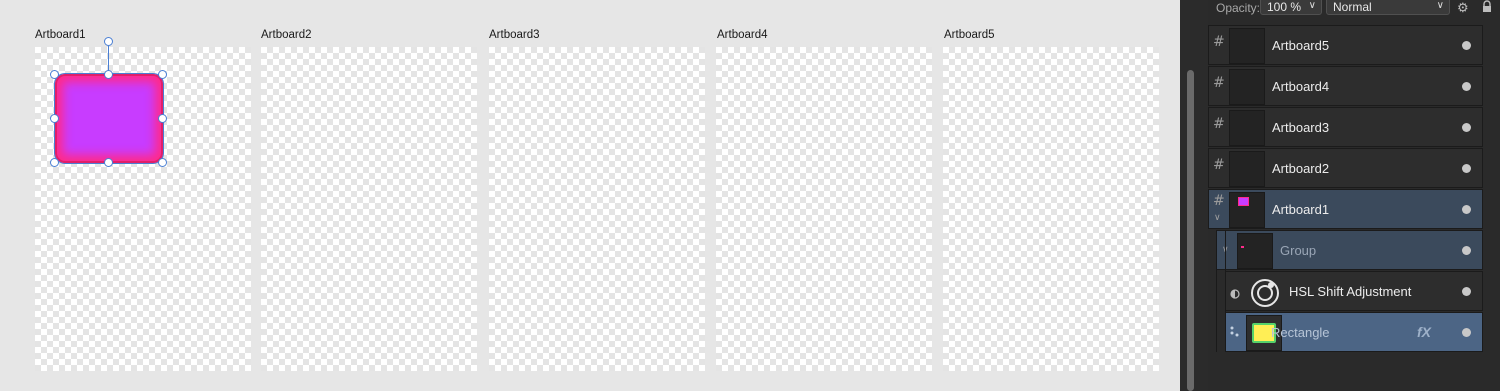 Image resolution: width=1500 pixels, height=391 pixels. What do you see at coordinates (514, 35) in the screenshot?
I see `artboard-3-title: Artboard3` at bounding box center [514, 35].